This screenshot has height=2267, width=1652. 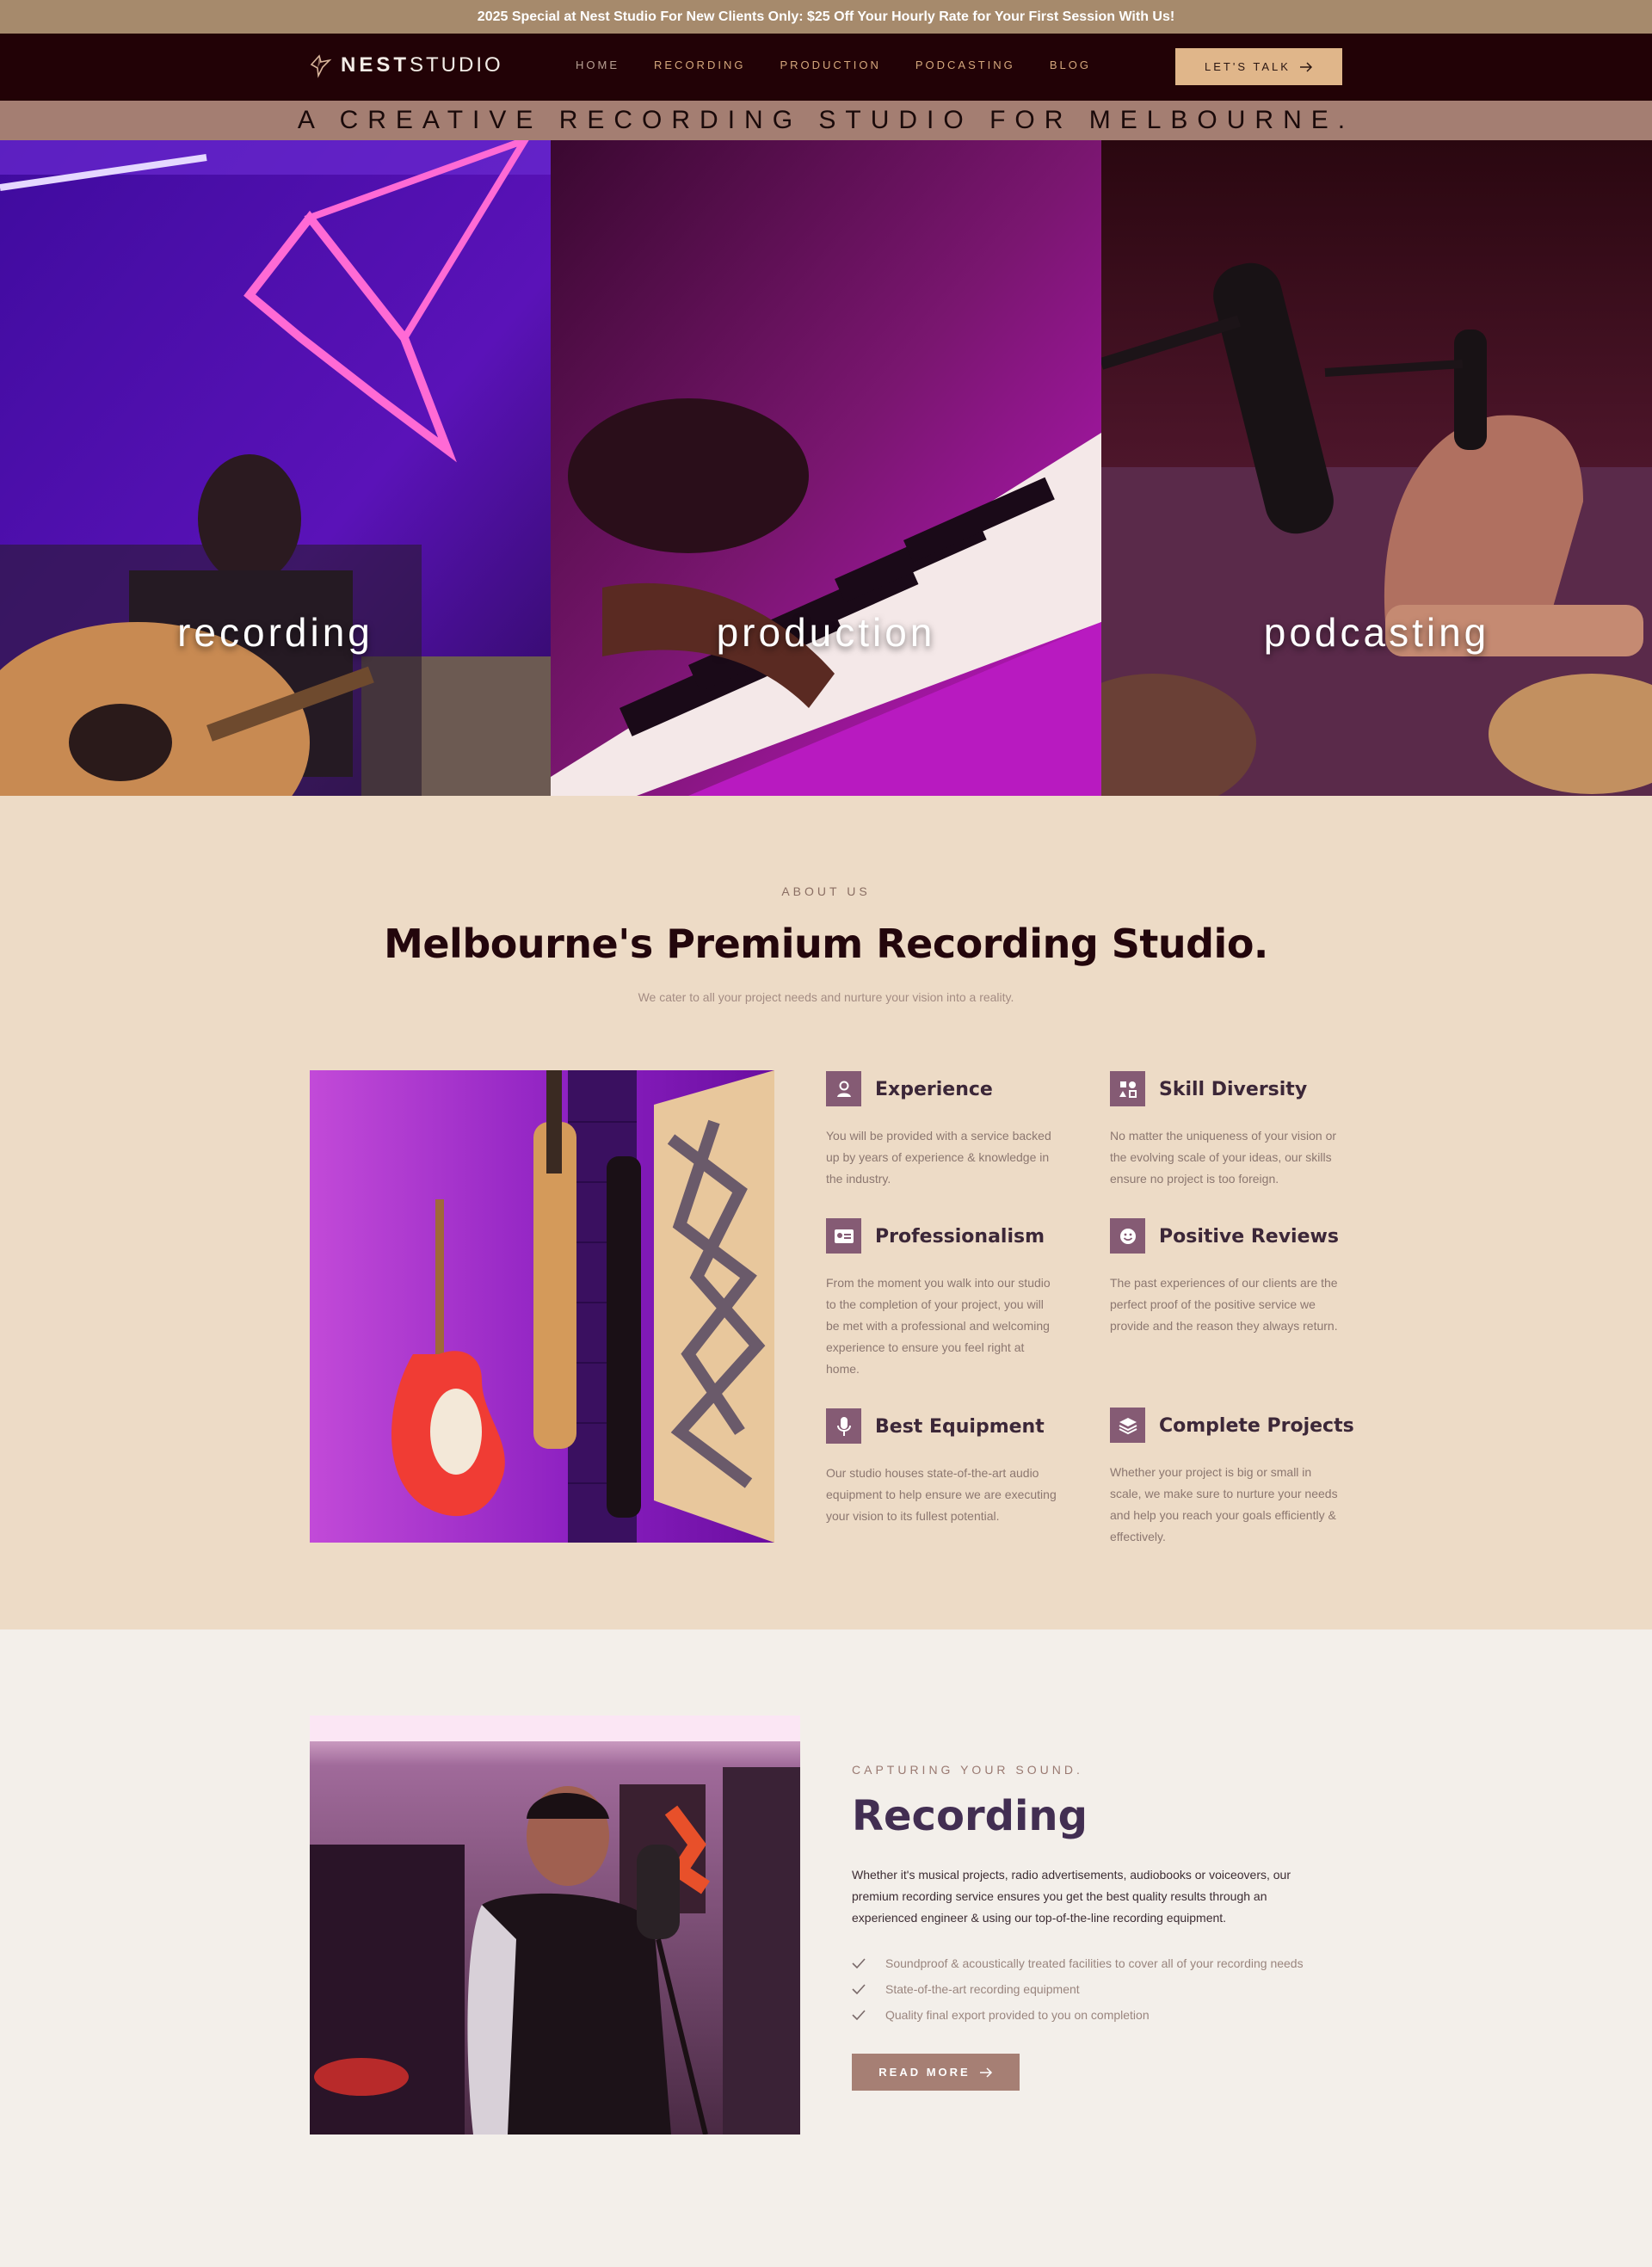 I want to click on shapes-icon, so click(x=1127, y=1088).